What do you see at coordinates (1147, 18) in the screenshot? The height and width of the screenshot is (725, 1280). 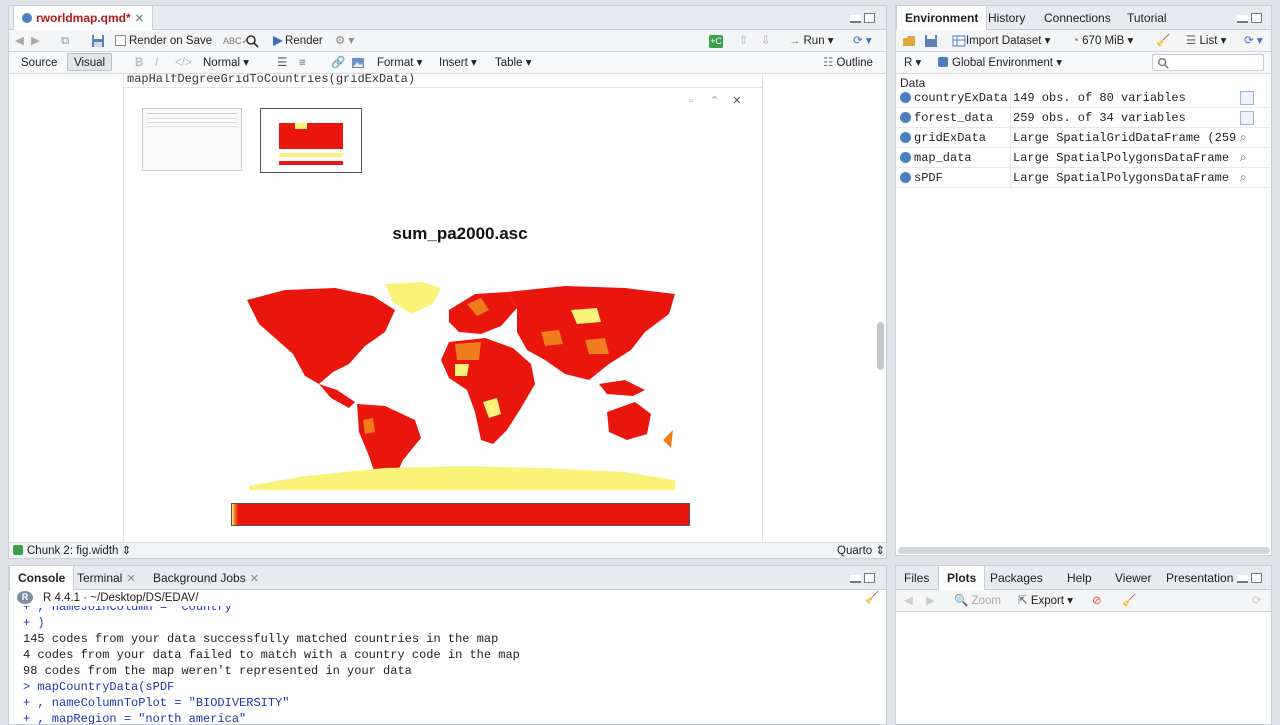 I see `tab-tutorial: Tutorial` at bounding box center [1147, 18].